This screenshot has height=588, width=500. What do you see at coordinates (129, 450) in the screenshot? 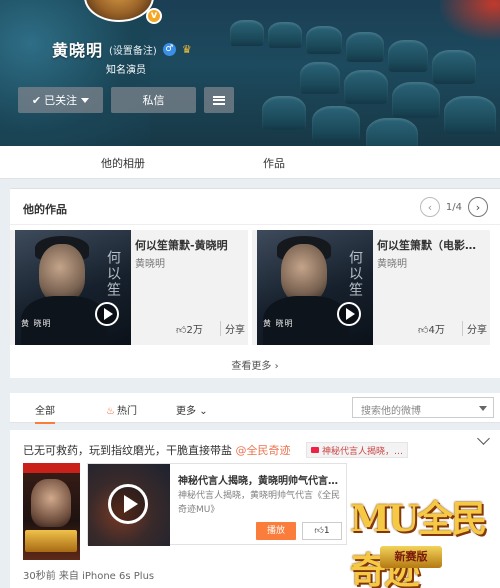
I see `post-body: 已无可救药，玩到指纹磨光，干脆直接带盐` at bounding box center [129, 450].